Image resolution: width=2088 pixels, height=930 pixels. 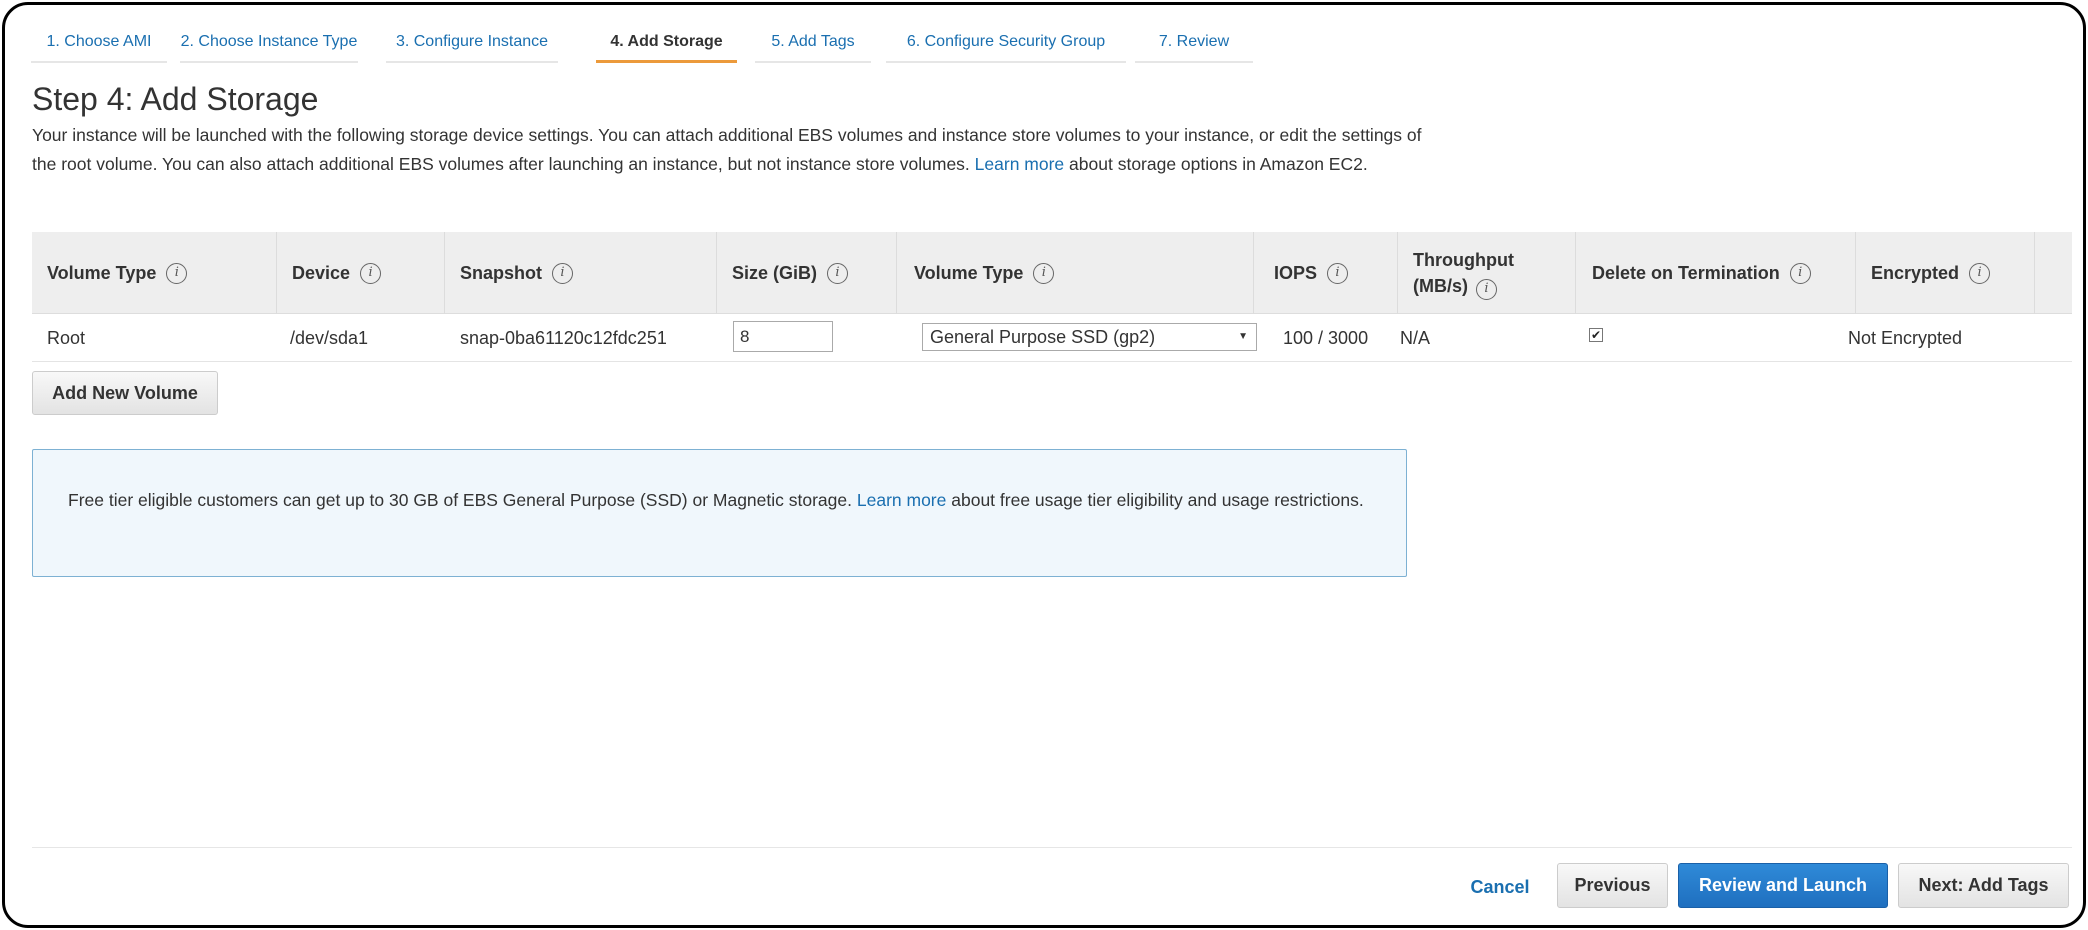 What do you see at coordinates (1218, 164) in the screenshot?
I see `description-text-after: about storage options in Amazon EC2.` at bounding box center [1218, 164].